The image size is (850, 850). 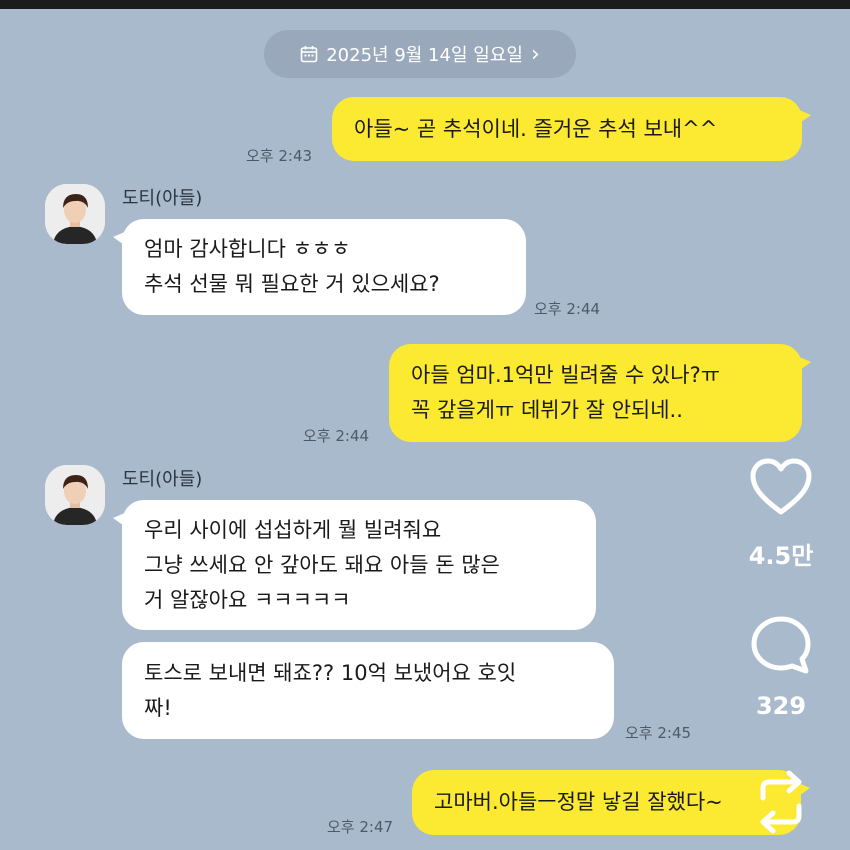 I want to click on message-line: 토스로 보내면 돼죠?? 10억 보냈어요 호잇, so click(x=330, y=672).